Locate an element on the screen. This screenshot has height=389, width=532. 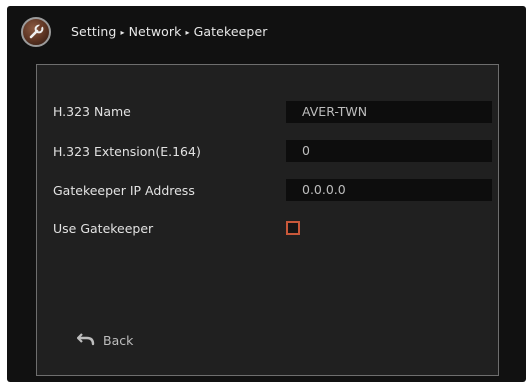
h323-name-field: AVER-TWN is located at coordinates (389, 112).